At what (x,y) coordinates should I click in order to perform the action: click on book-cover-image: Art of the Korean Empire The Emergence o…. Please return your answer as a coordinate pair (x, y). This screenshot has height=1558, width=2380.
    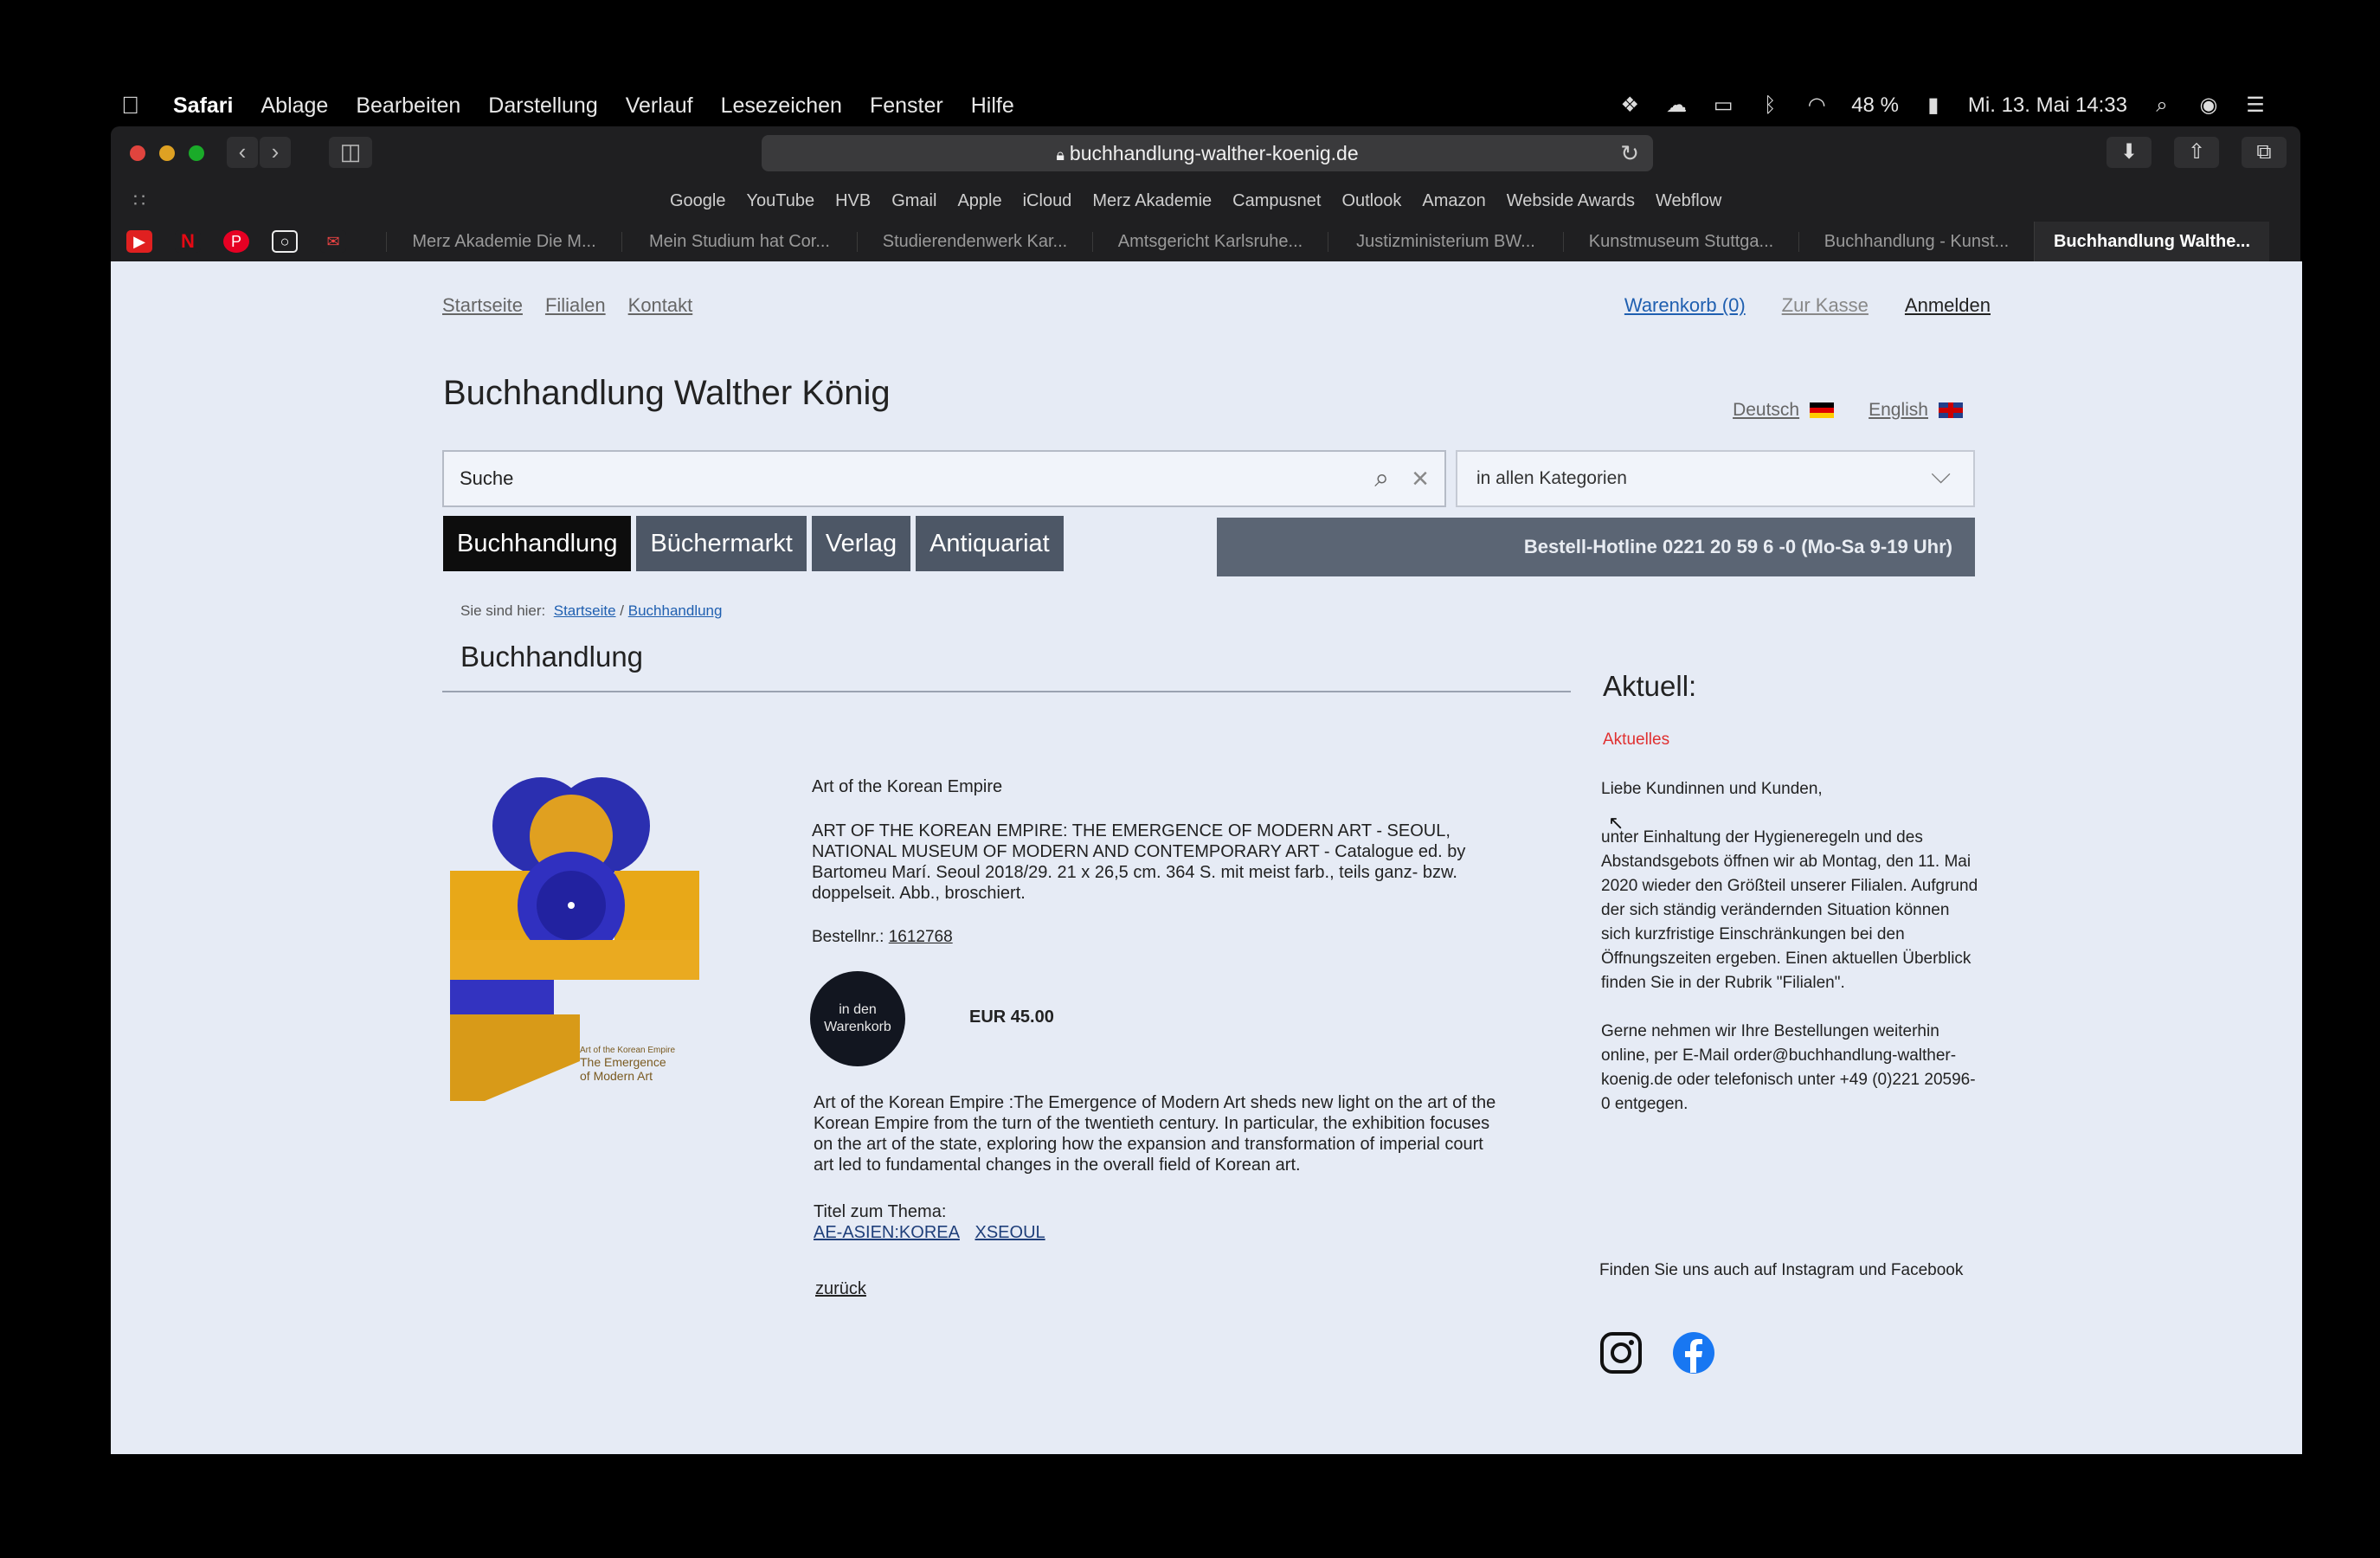
    Looking at the image, I should click on (574, 938).